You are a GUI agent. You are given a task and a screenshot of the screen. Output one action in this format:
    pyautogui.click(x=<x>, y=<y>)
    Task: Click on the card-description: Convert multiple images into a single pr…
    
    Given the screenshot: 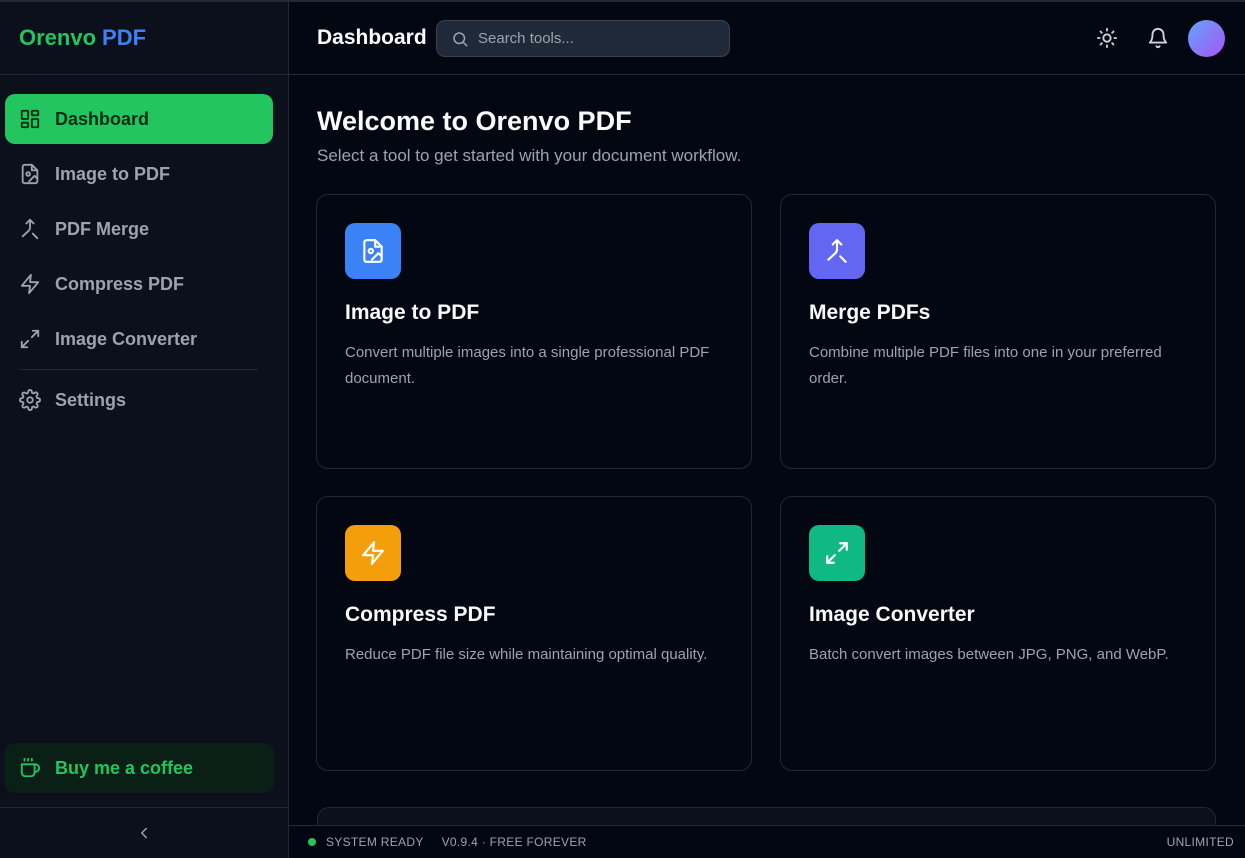 What is the action you would take?
    pyautogui.click(x=527, y=365)
    